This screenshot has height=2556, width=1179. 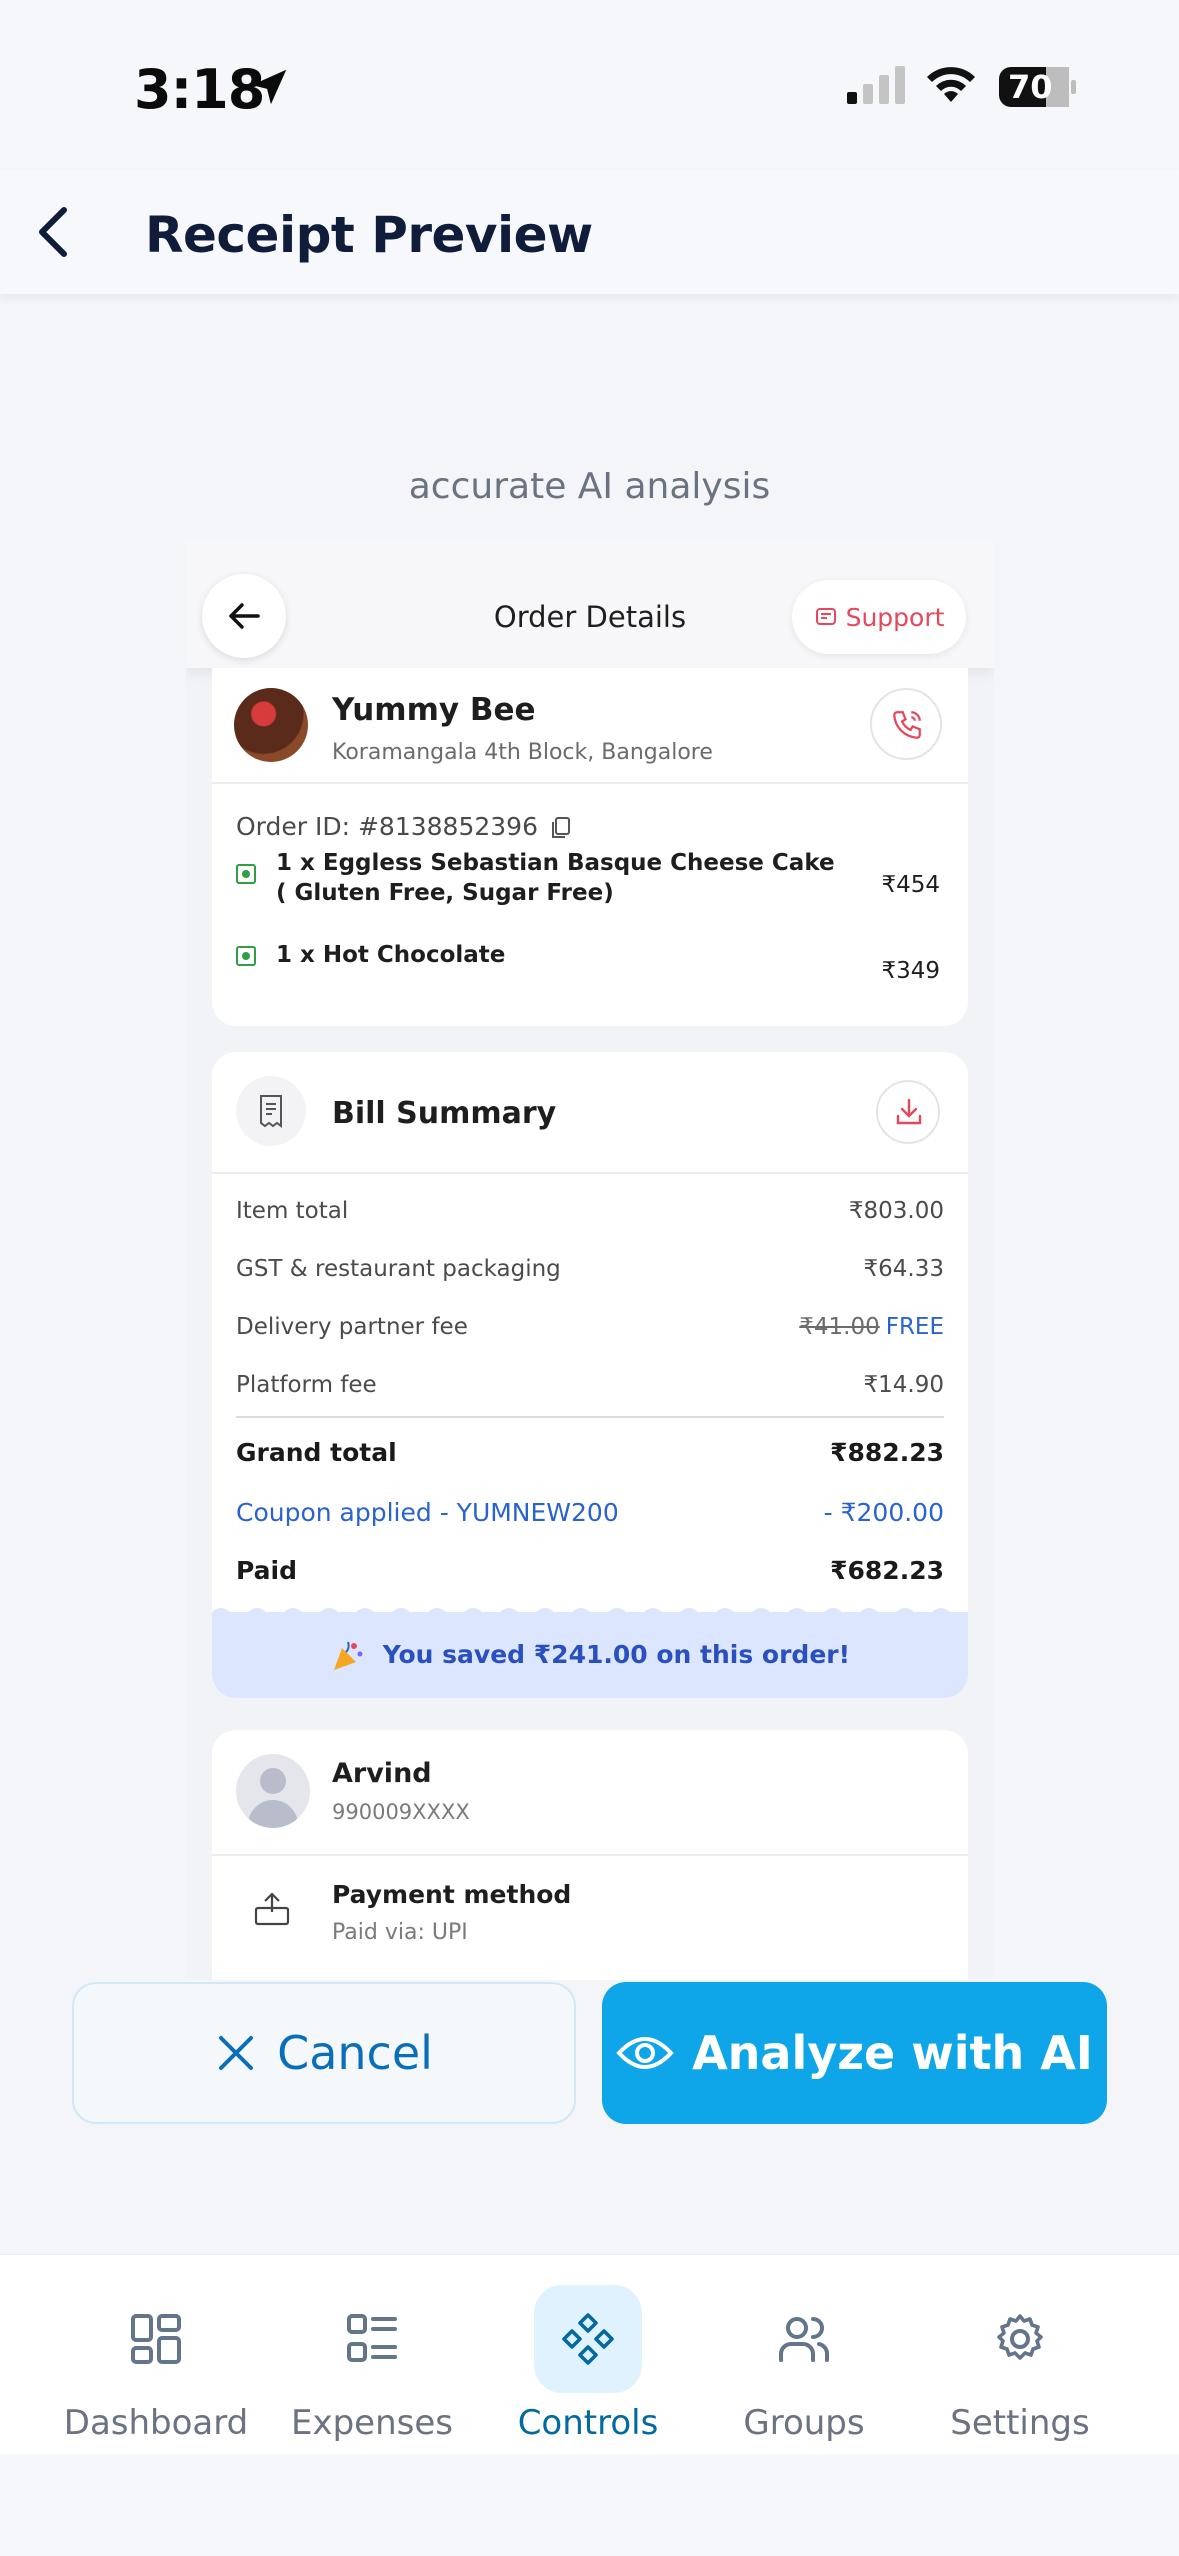 What do you see at coordinates (444, 1113) in the screenshot?
I see `bill-summary-title: Bill Summary` at bounding box center [444, 1113].